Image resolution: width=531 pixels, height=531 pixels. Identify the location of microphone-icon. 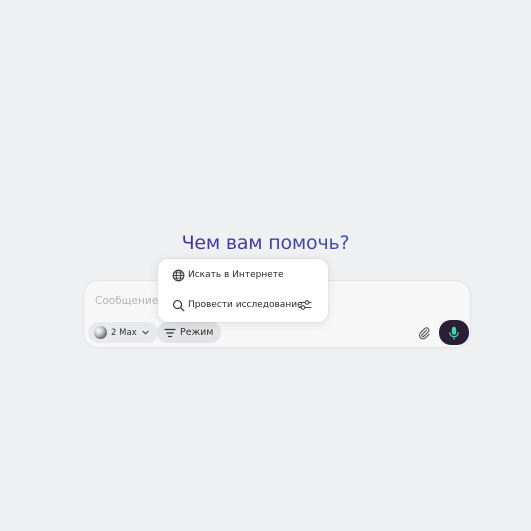
(454, 333).